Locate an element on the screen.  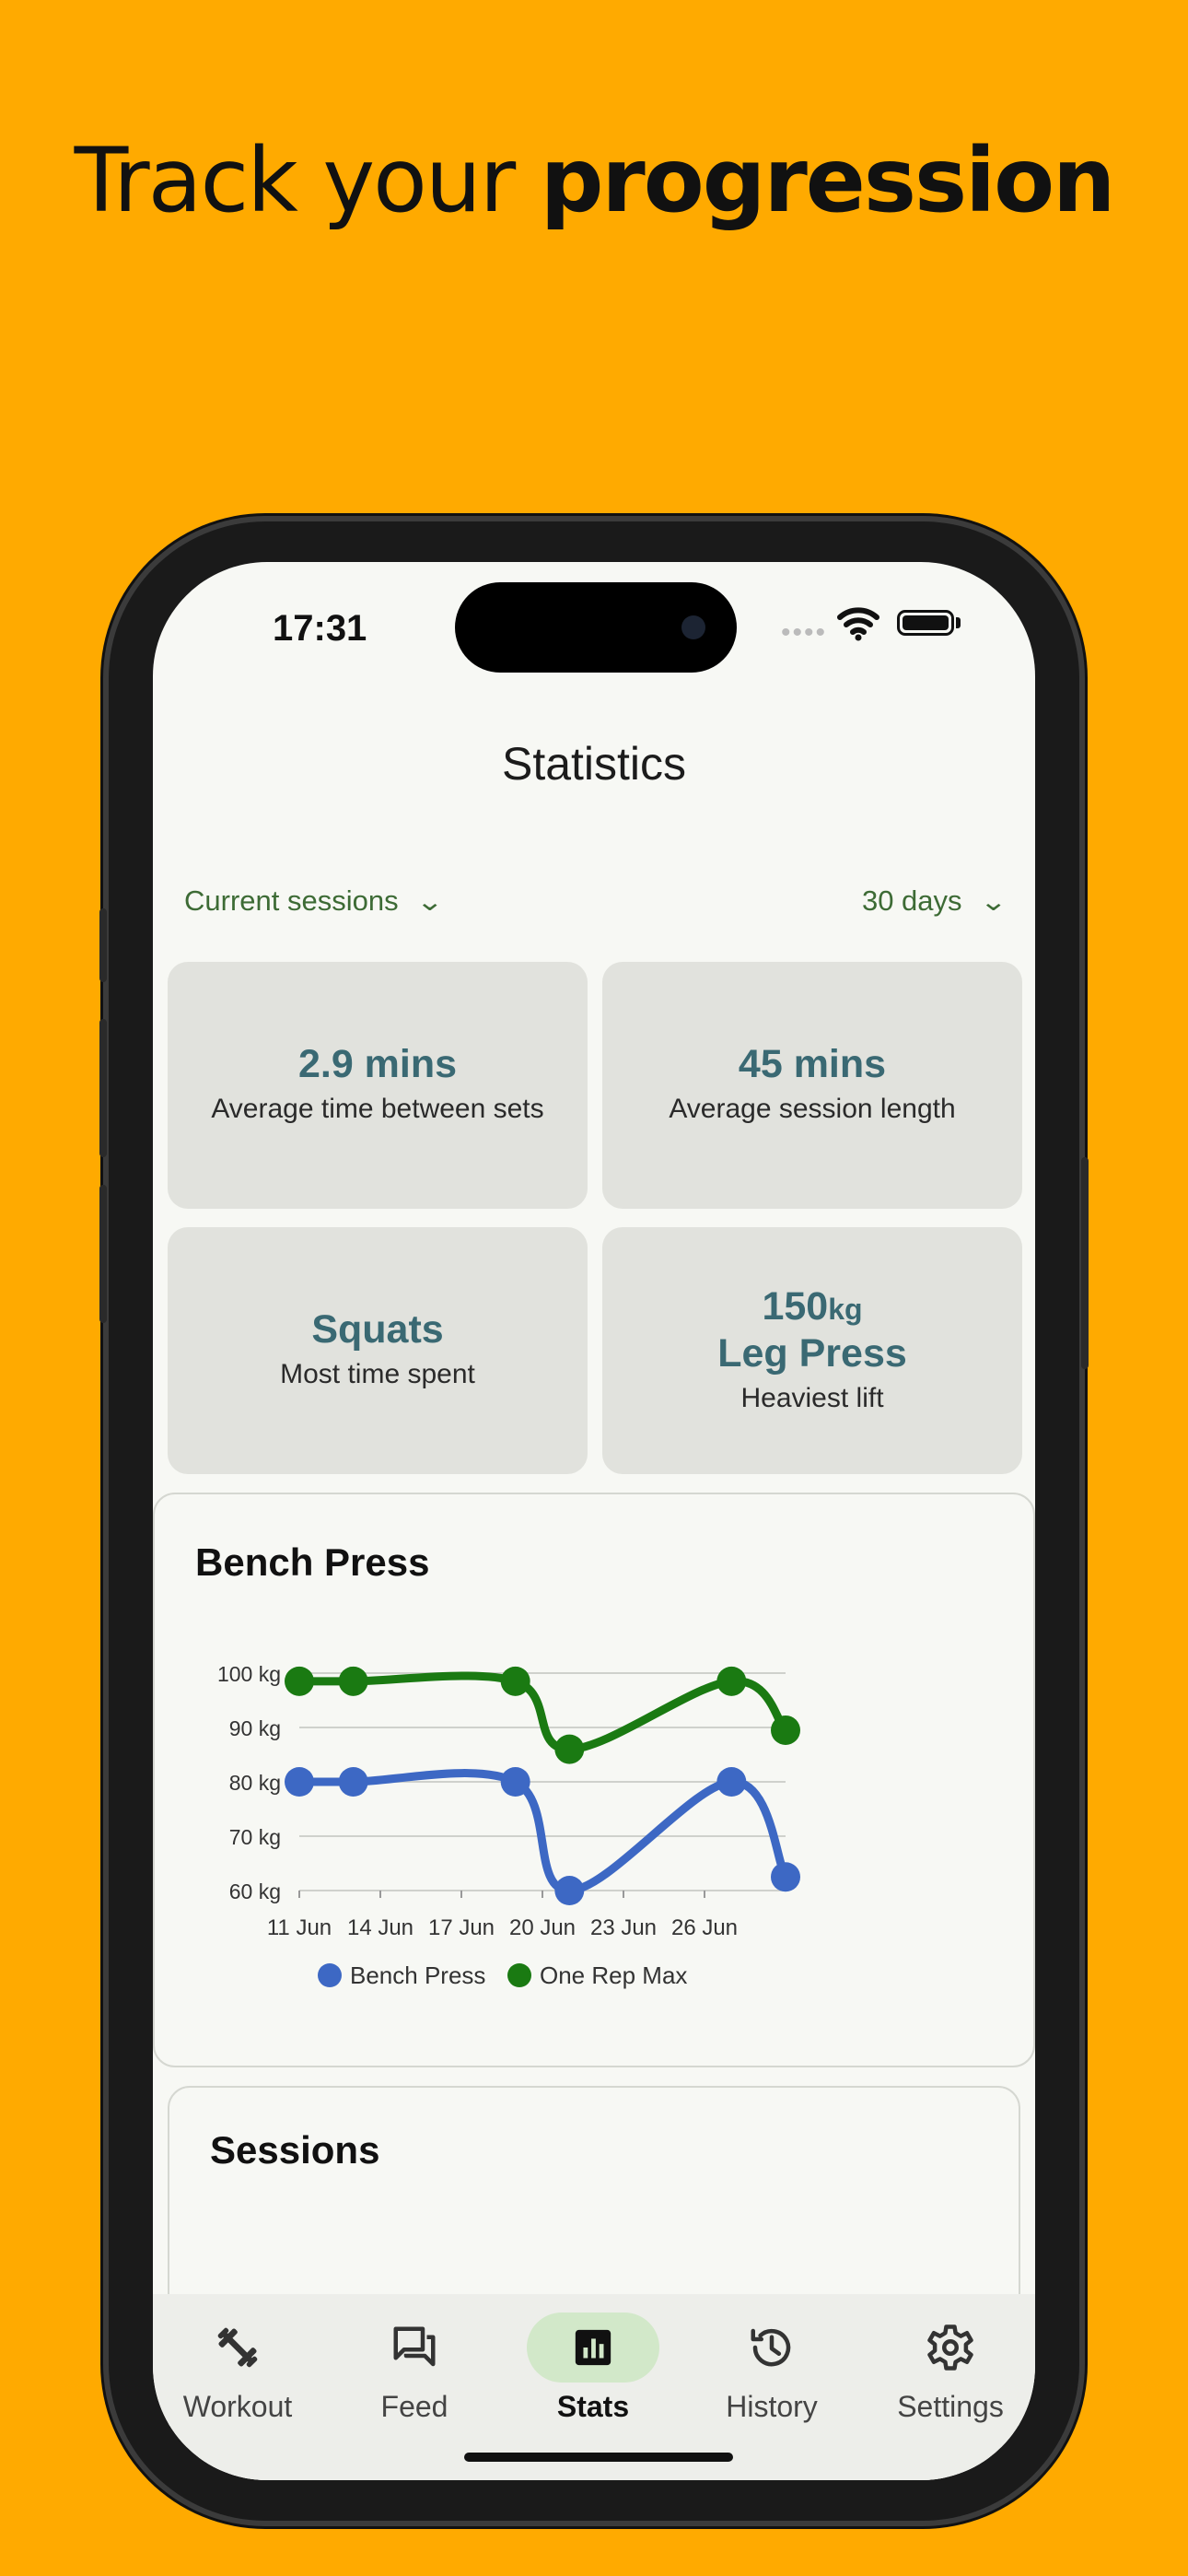
card-title: Bench Press is located at coordinates (312, 1562).